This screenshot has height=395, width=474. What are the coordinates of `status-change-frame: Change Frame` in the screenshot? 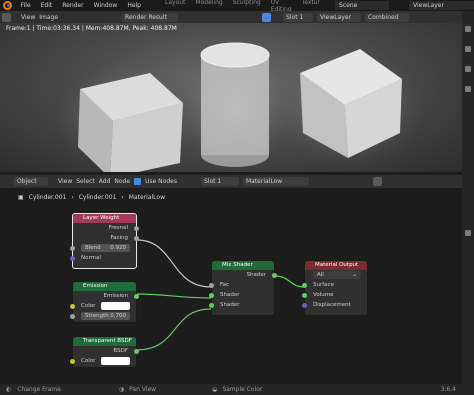 It's located at (39, 389).